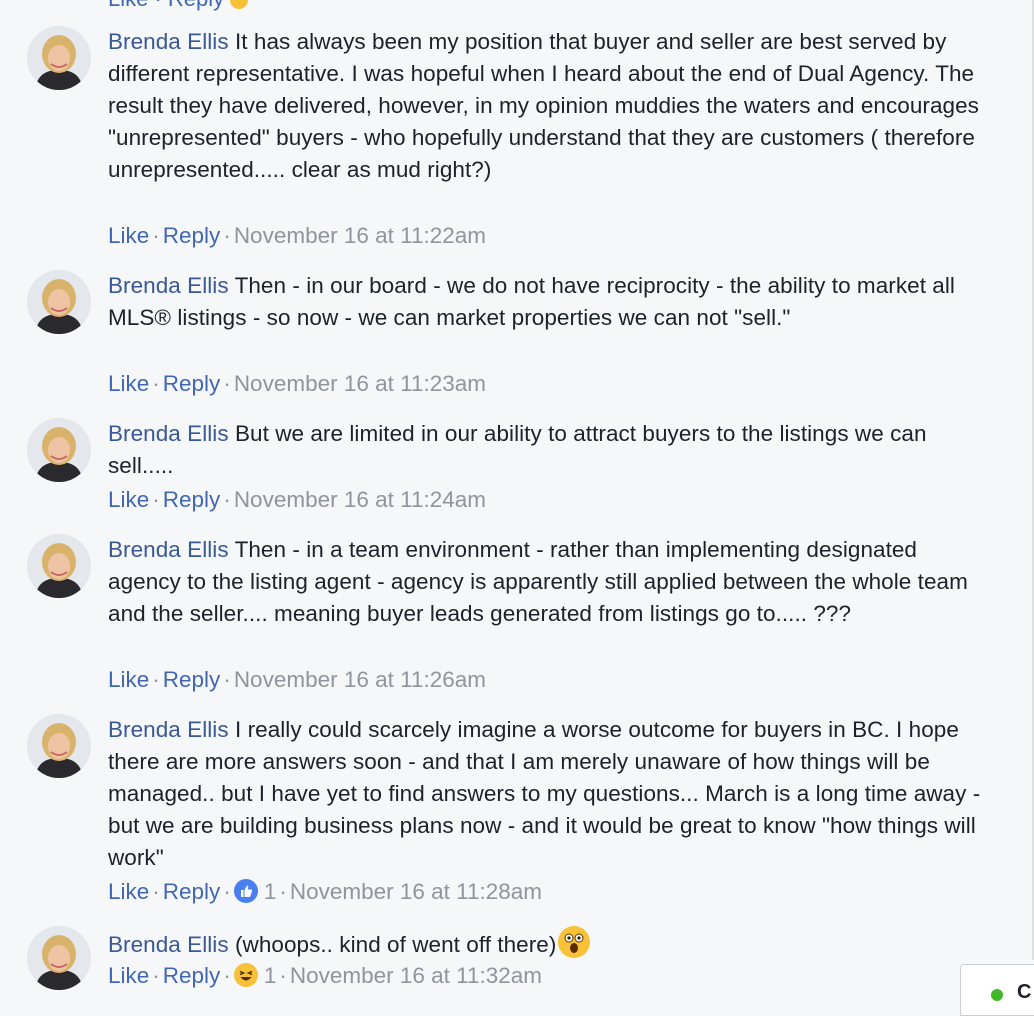  What do you see at coordinates (416, 891) in the screenshot?
I see `comment-timestamp: November 16 at 11:28am` at bounding box center [416, 891].